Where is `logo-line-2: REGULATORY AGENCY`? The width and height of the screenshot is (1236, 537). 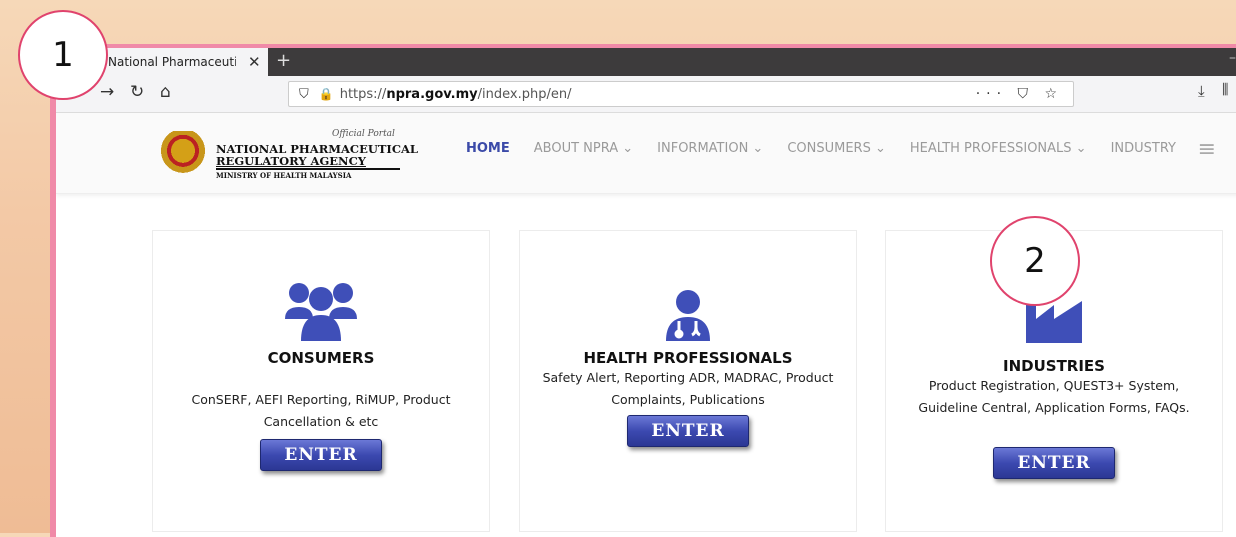 logo-line-2: REGULATORY AGENCY is located at coordinates (291, 161).